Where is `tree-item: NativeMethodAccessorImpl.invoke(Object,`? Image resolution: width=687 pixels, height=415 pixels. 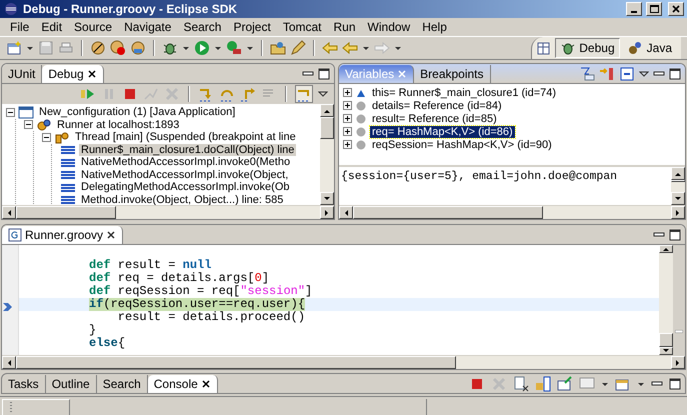
tree-item: NativeMethodAccessorImpl.invoke(Object, is located at coordinates (184, 174).